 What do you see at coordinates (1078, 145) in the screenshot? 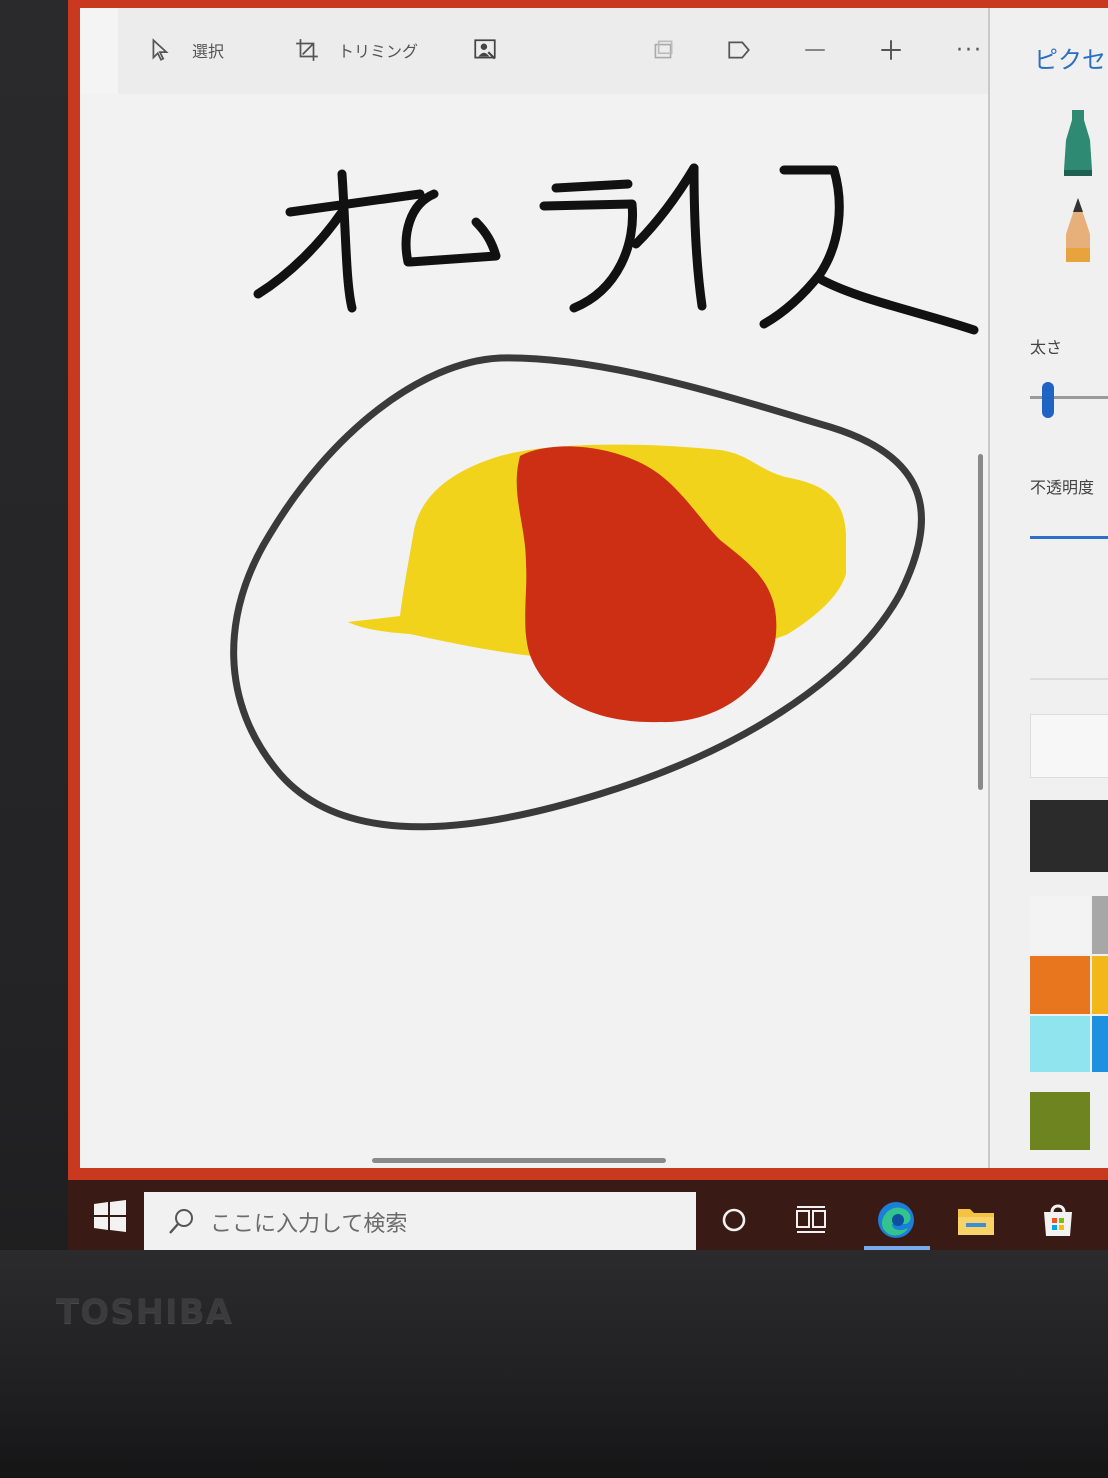
I see `marker-icon` at bounding box center [1078, 145].